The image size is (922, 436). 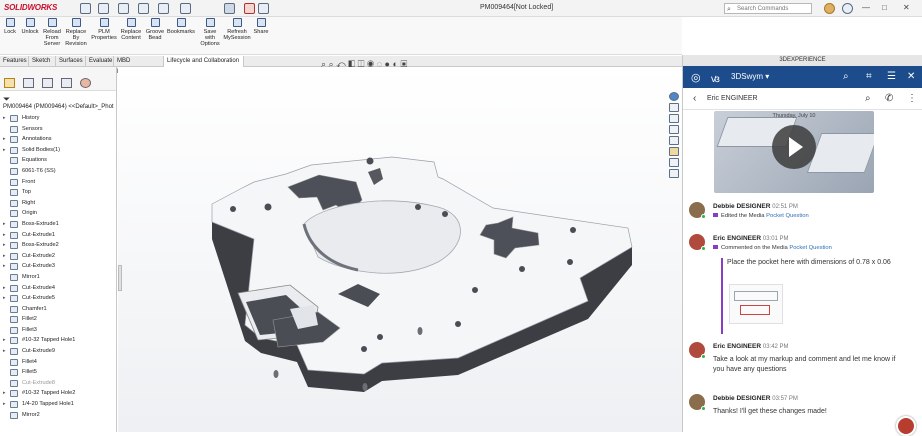 I want to click on tree-item: ▸ Boss-Extrude2, so click(x=59, y=245).